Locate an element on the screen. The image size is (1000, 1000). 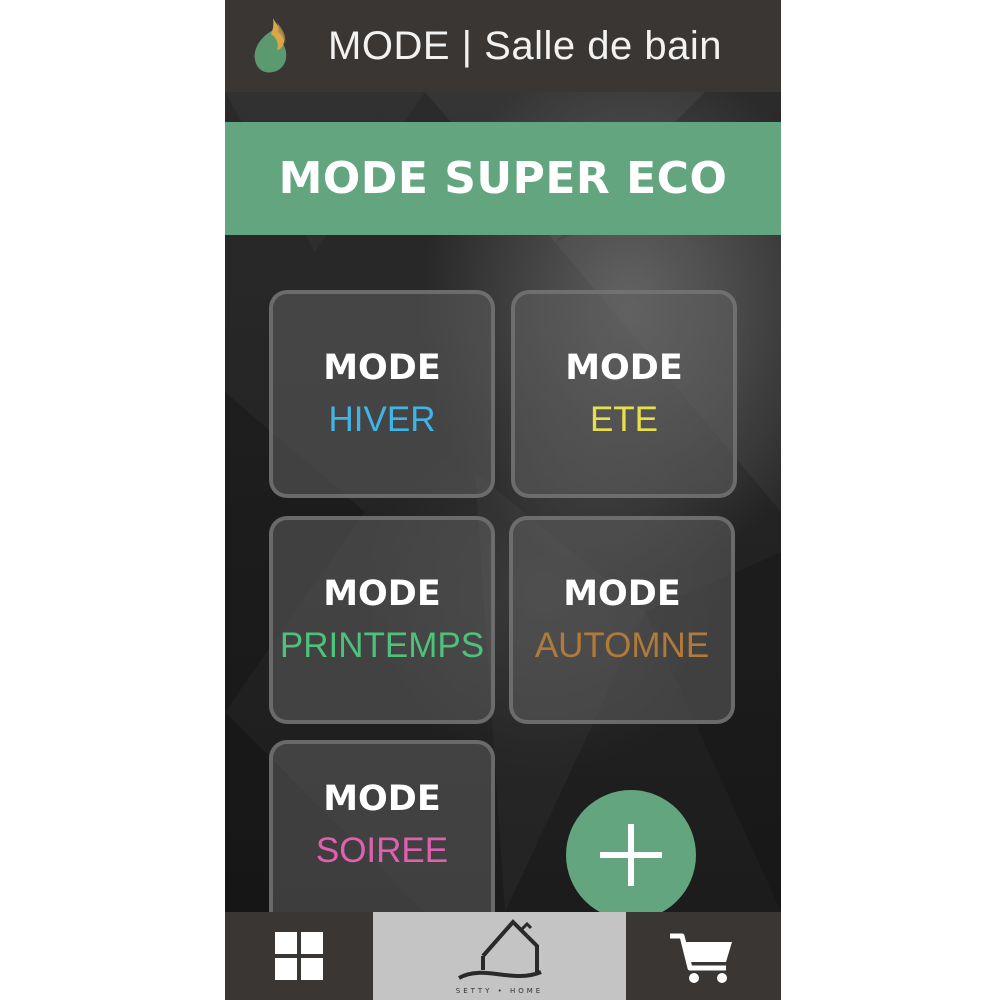
tile-mode-name: PRINTEMPS is located at coordinates (382, 645).